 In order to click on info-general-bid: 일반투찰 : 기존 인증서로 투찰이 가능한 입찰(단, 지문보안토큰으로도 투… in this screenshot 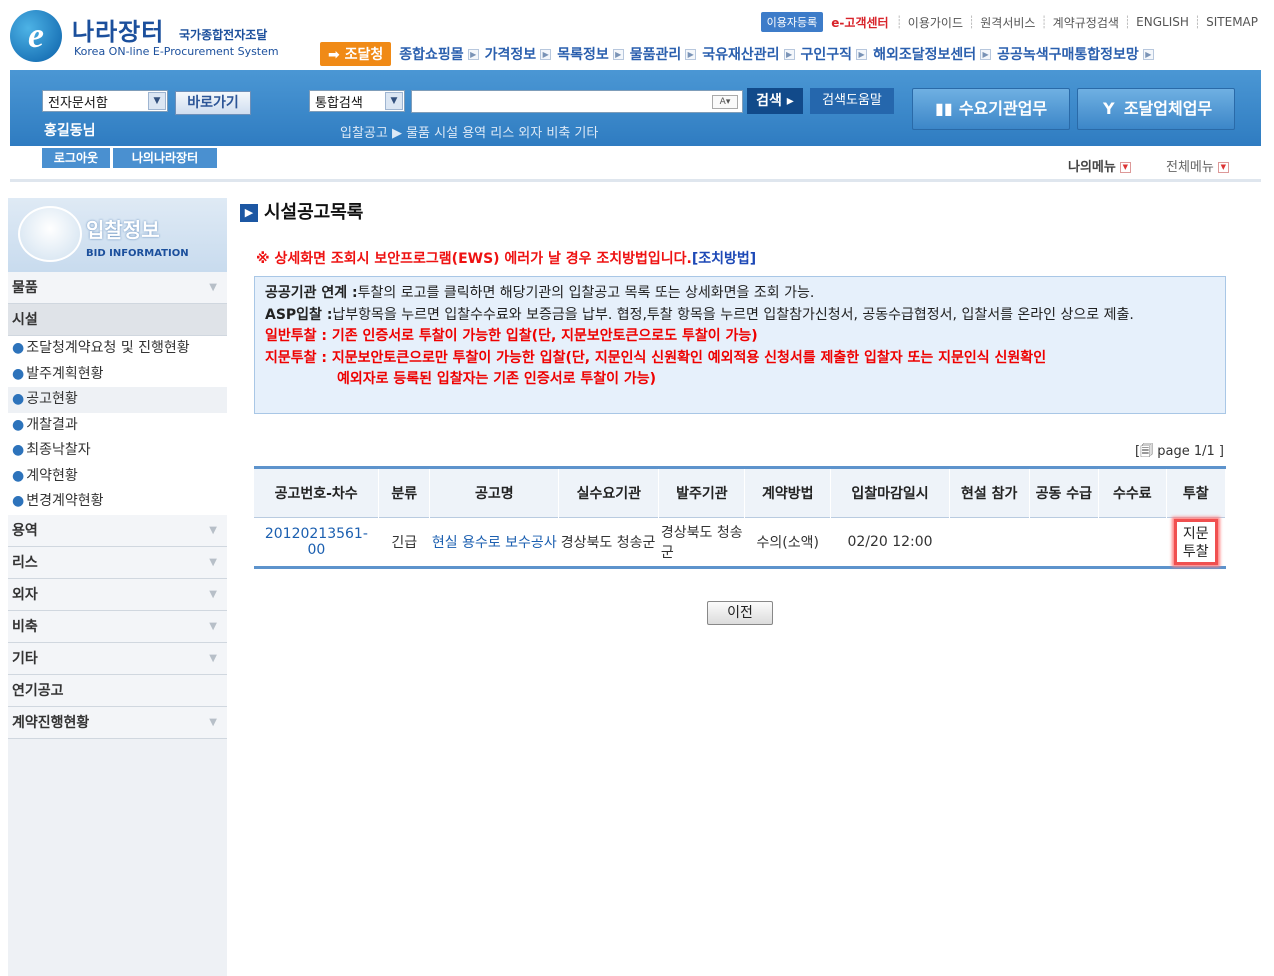, I will do `click(511, 336)`.